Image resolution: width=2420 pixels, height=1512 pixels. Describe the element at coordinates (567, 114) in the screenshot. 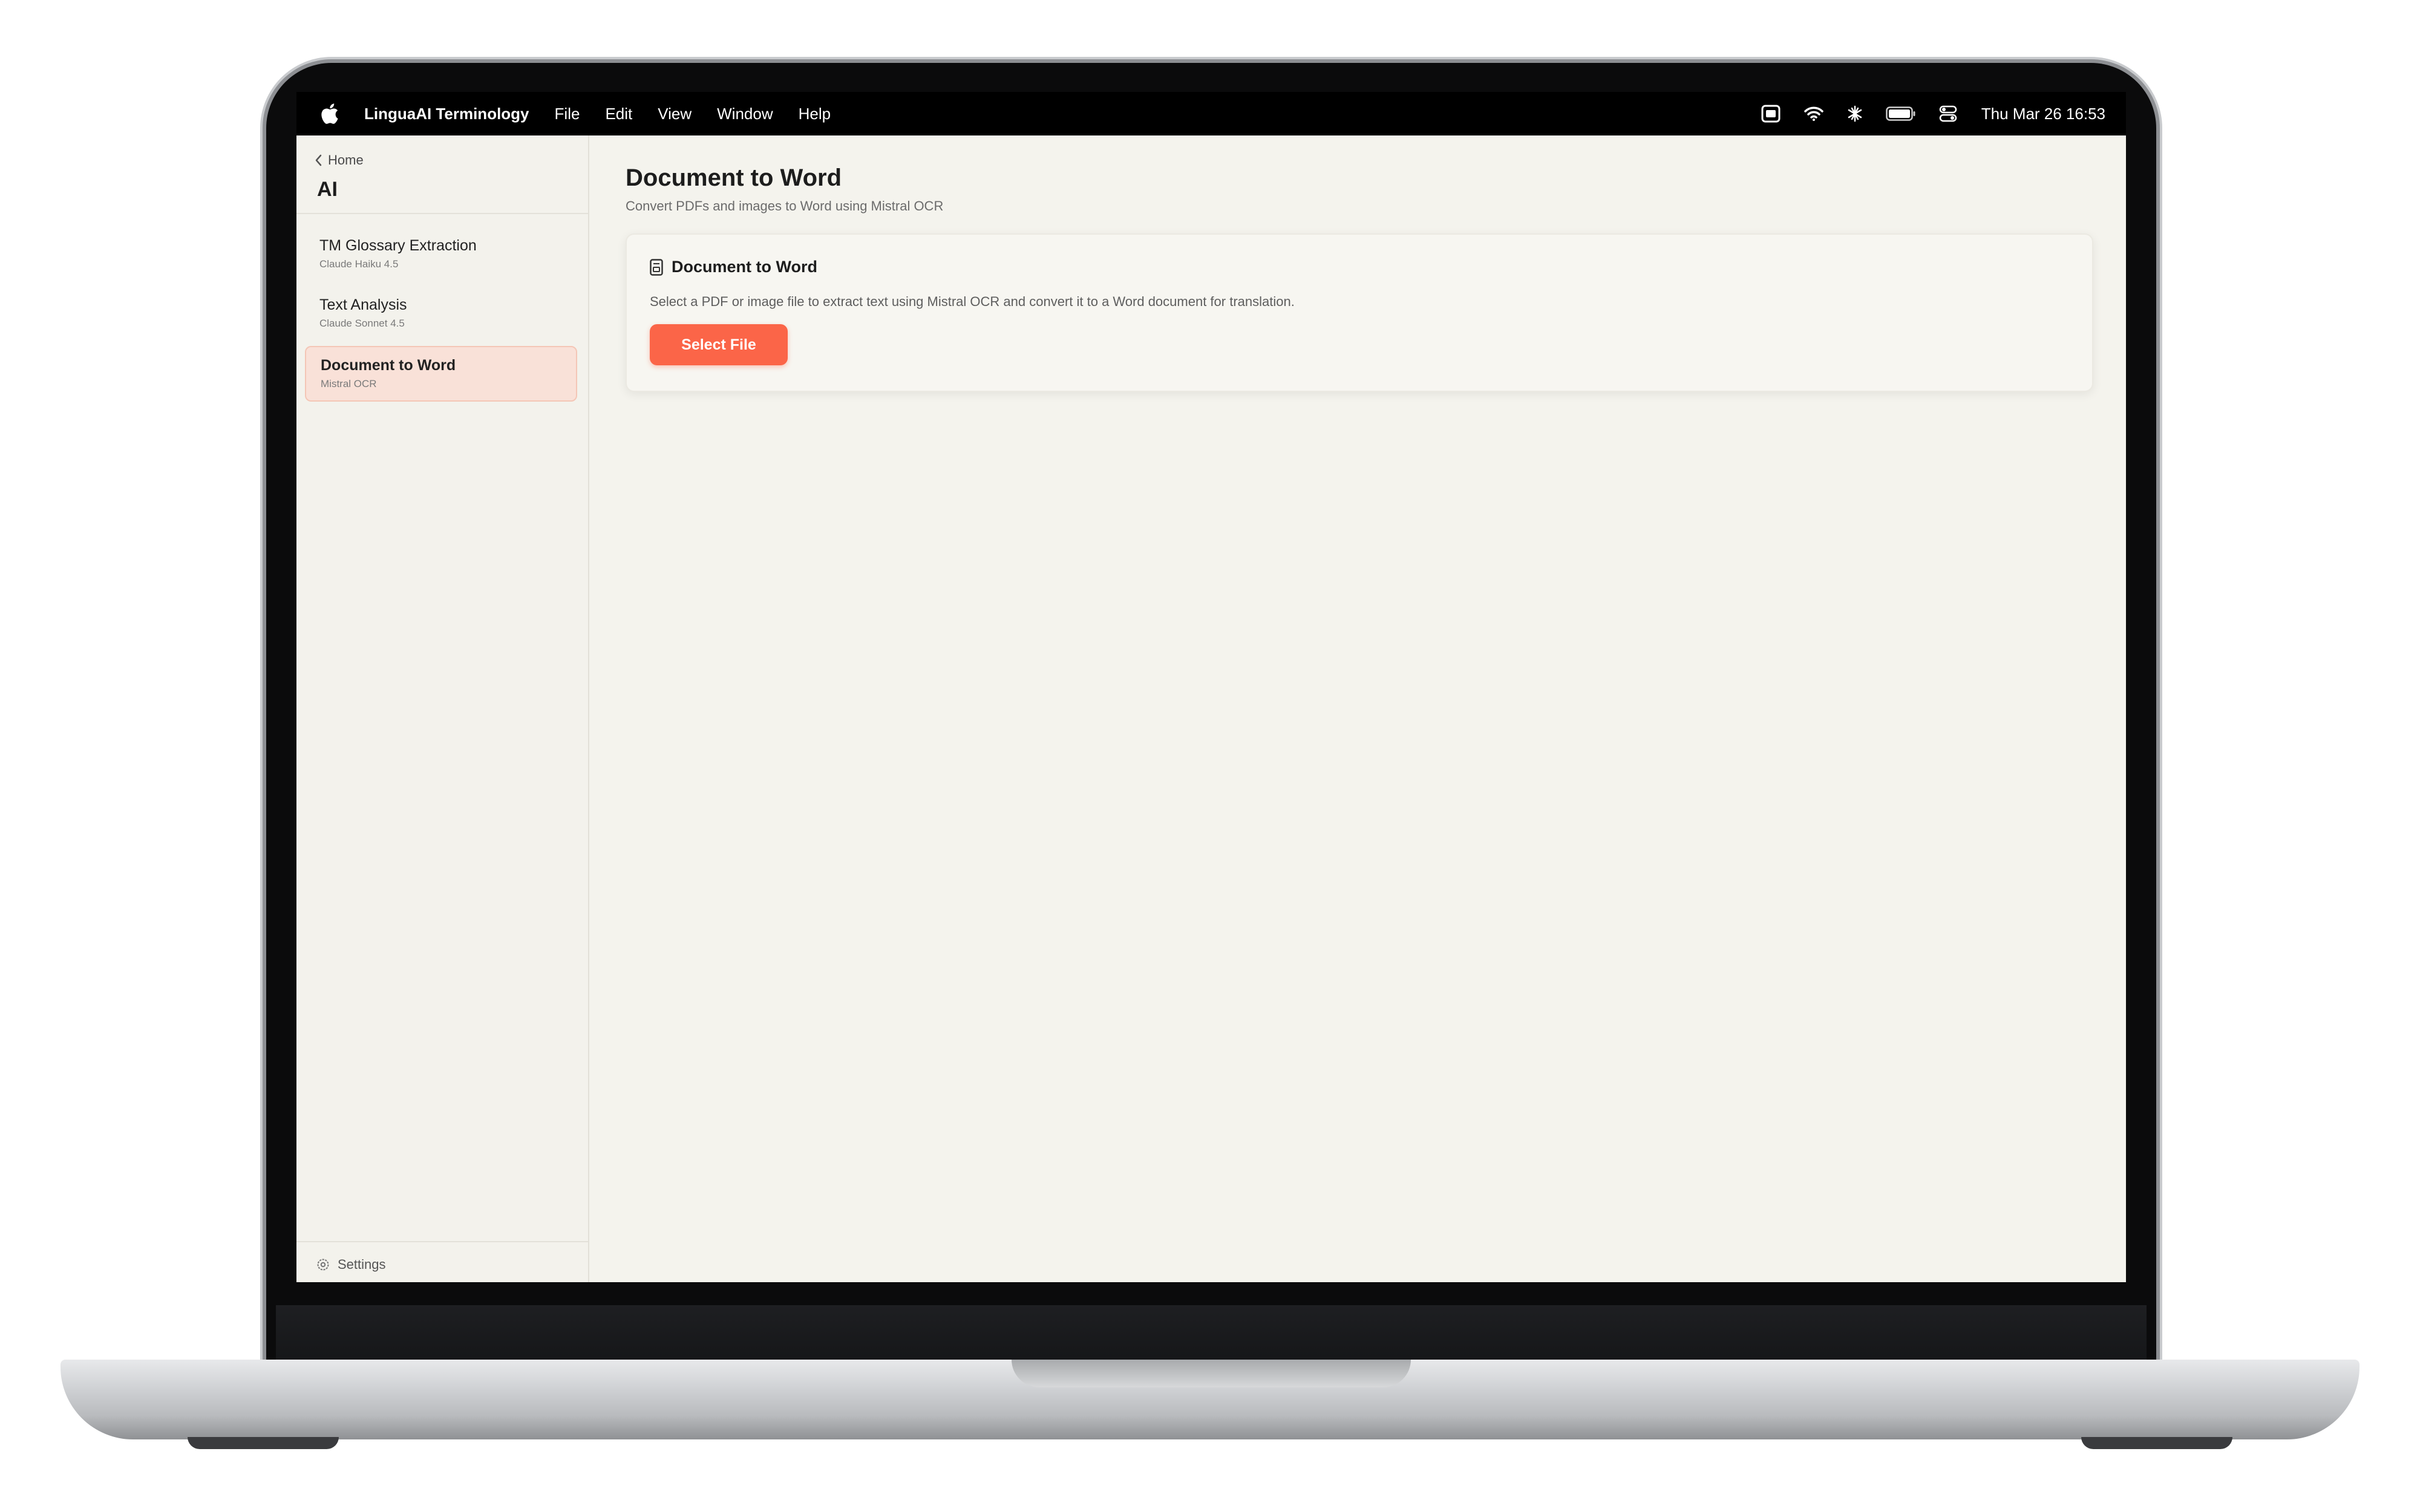

I see `menu-file: File` at that location.